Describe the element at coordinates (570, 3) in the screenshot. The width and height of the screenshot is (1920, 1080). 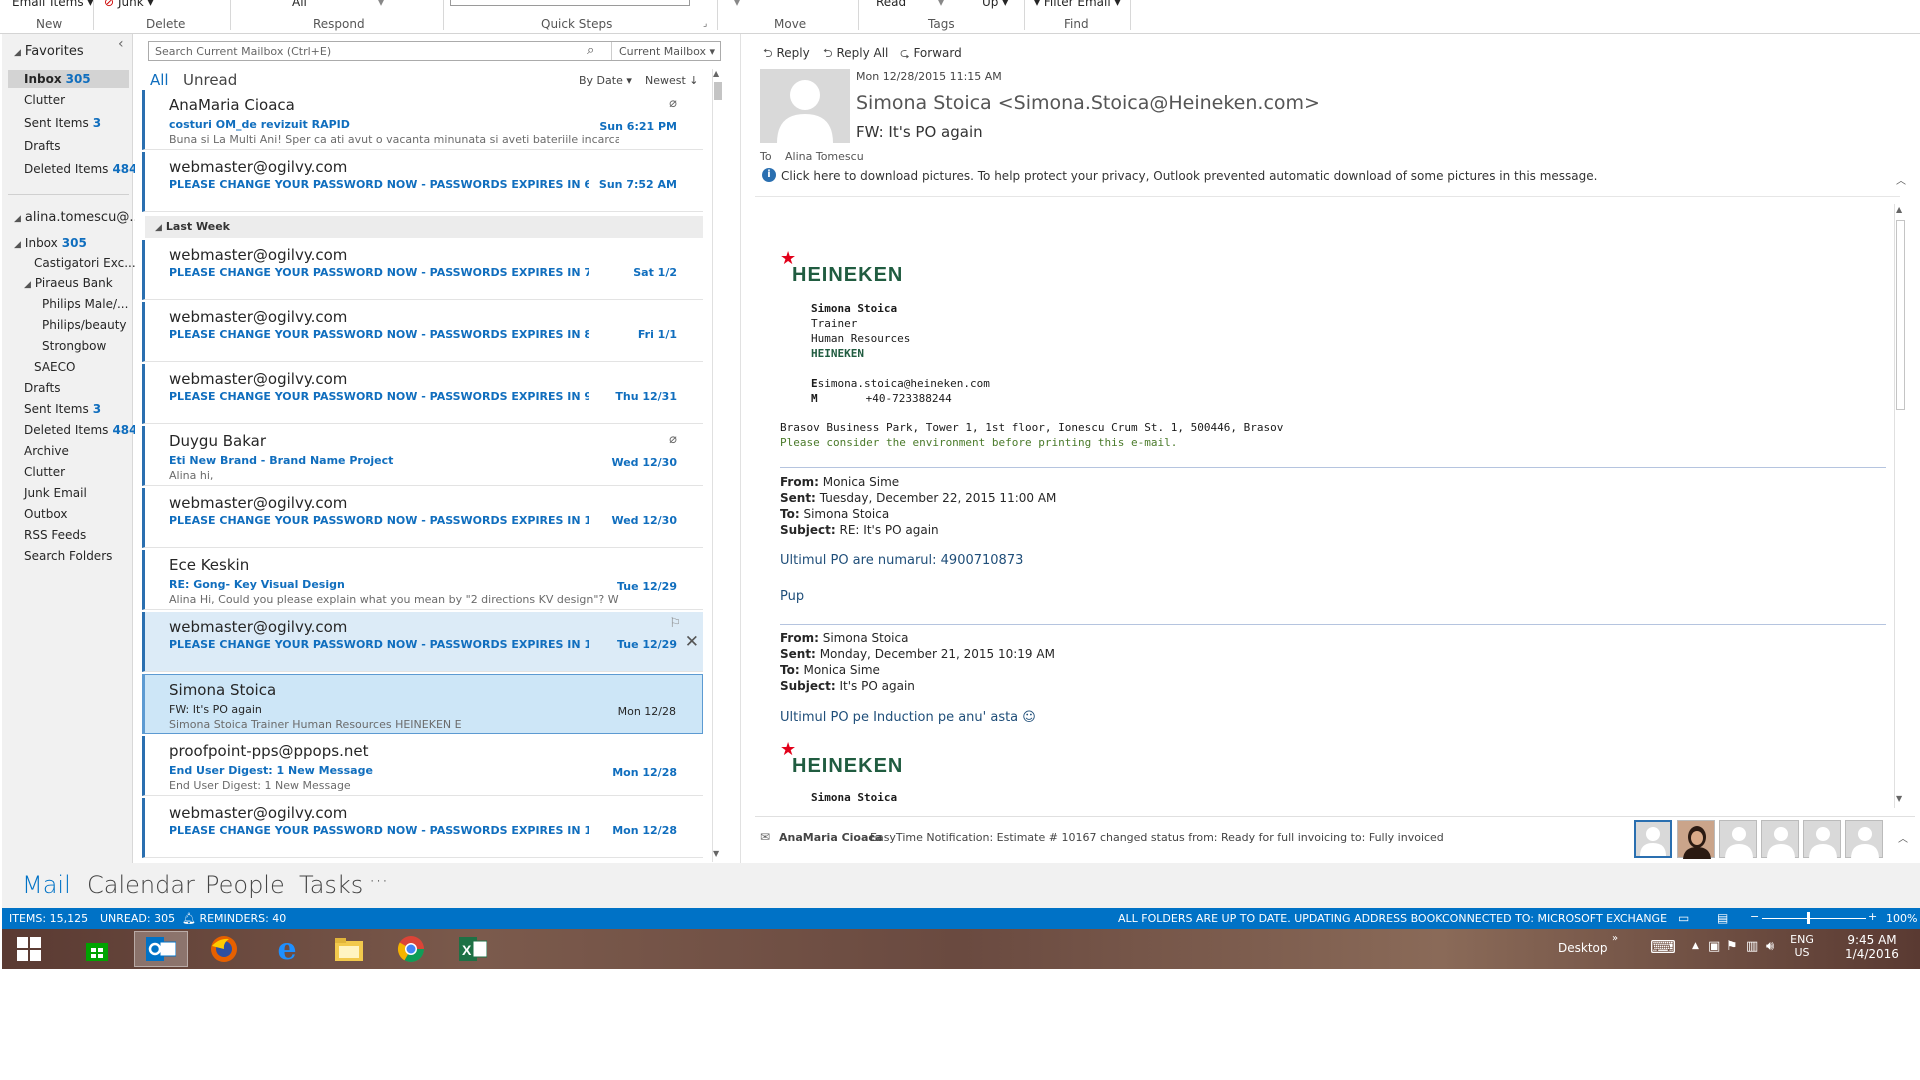
I see `quick-steps-gallery` at that location.